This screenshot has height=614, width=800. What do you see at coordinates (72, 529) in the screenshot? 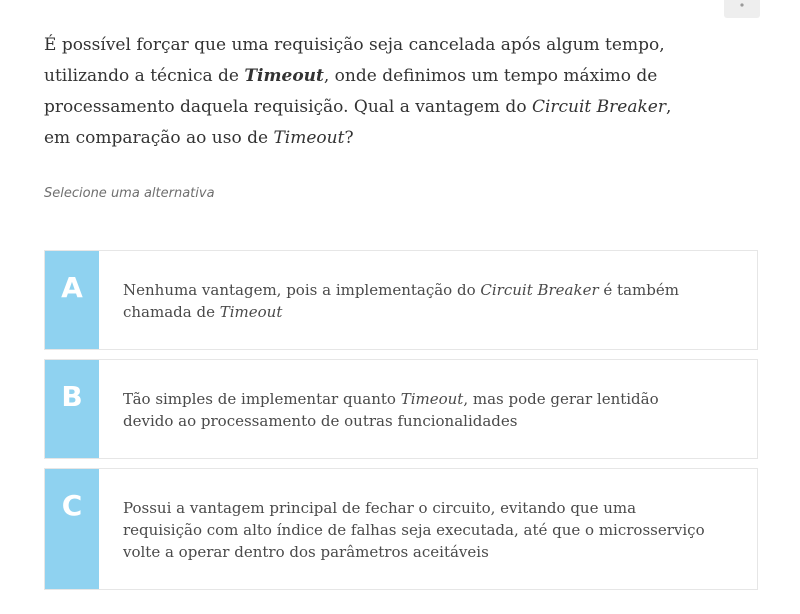
I see `option-letter: C` at bounding box center [72, 529].